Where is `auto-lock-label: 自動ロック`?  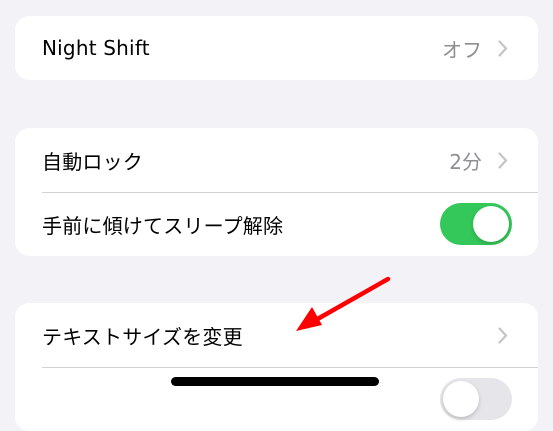 auto-lock-label: 自動ロック is located at coordinates (92, 161).